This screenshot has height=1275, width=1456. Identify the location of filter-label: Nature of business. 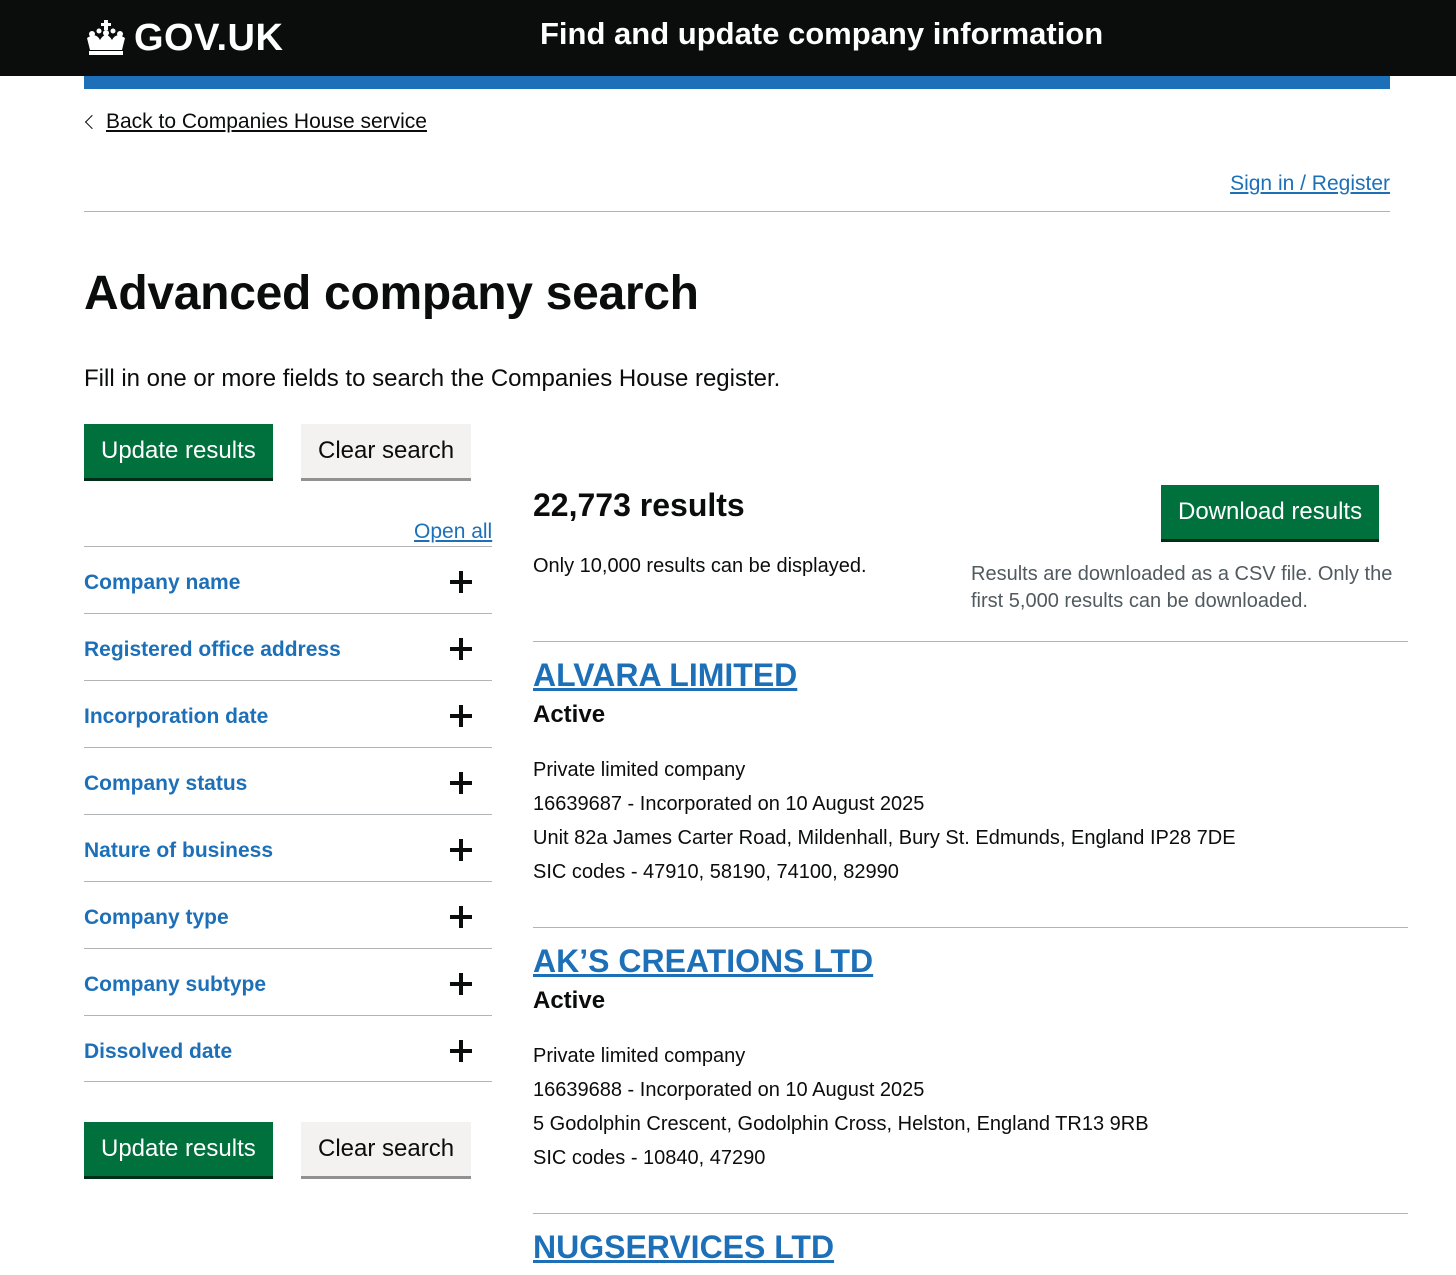
(179, 850).